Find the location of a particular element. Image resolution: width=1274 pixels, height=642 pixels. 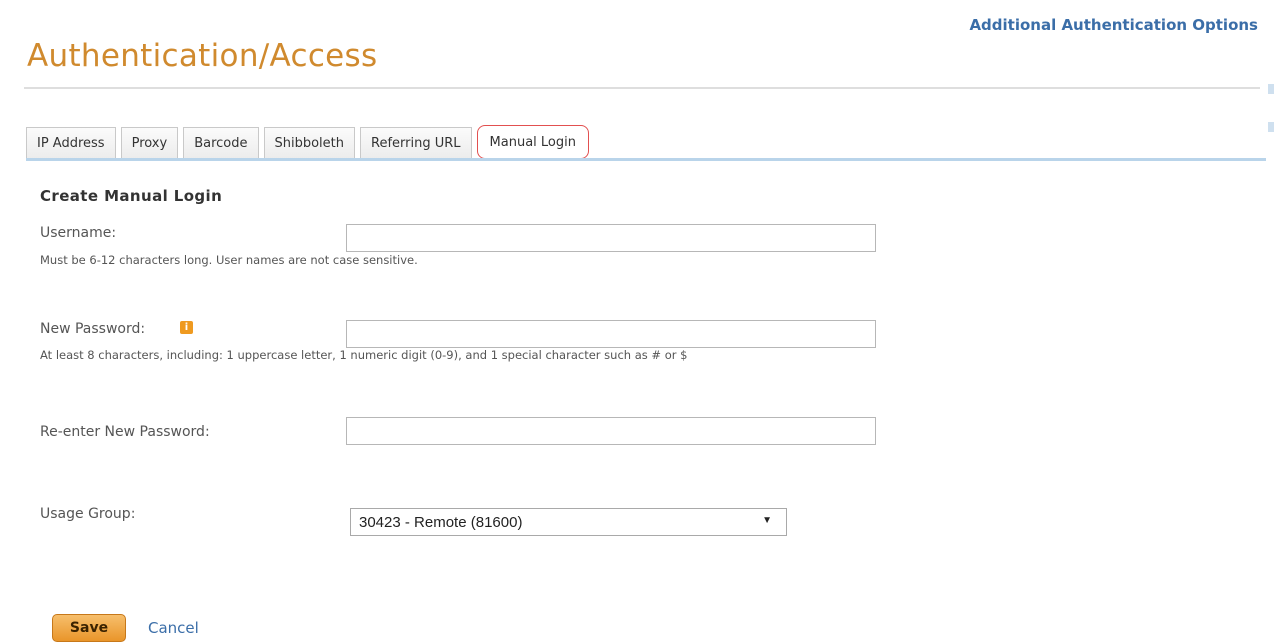

new-password-label: New Password: is located at coordinates (93, 329).